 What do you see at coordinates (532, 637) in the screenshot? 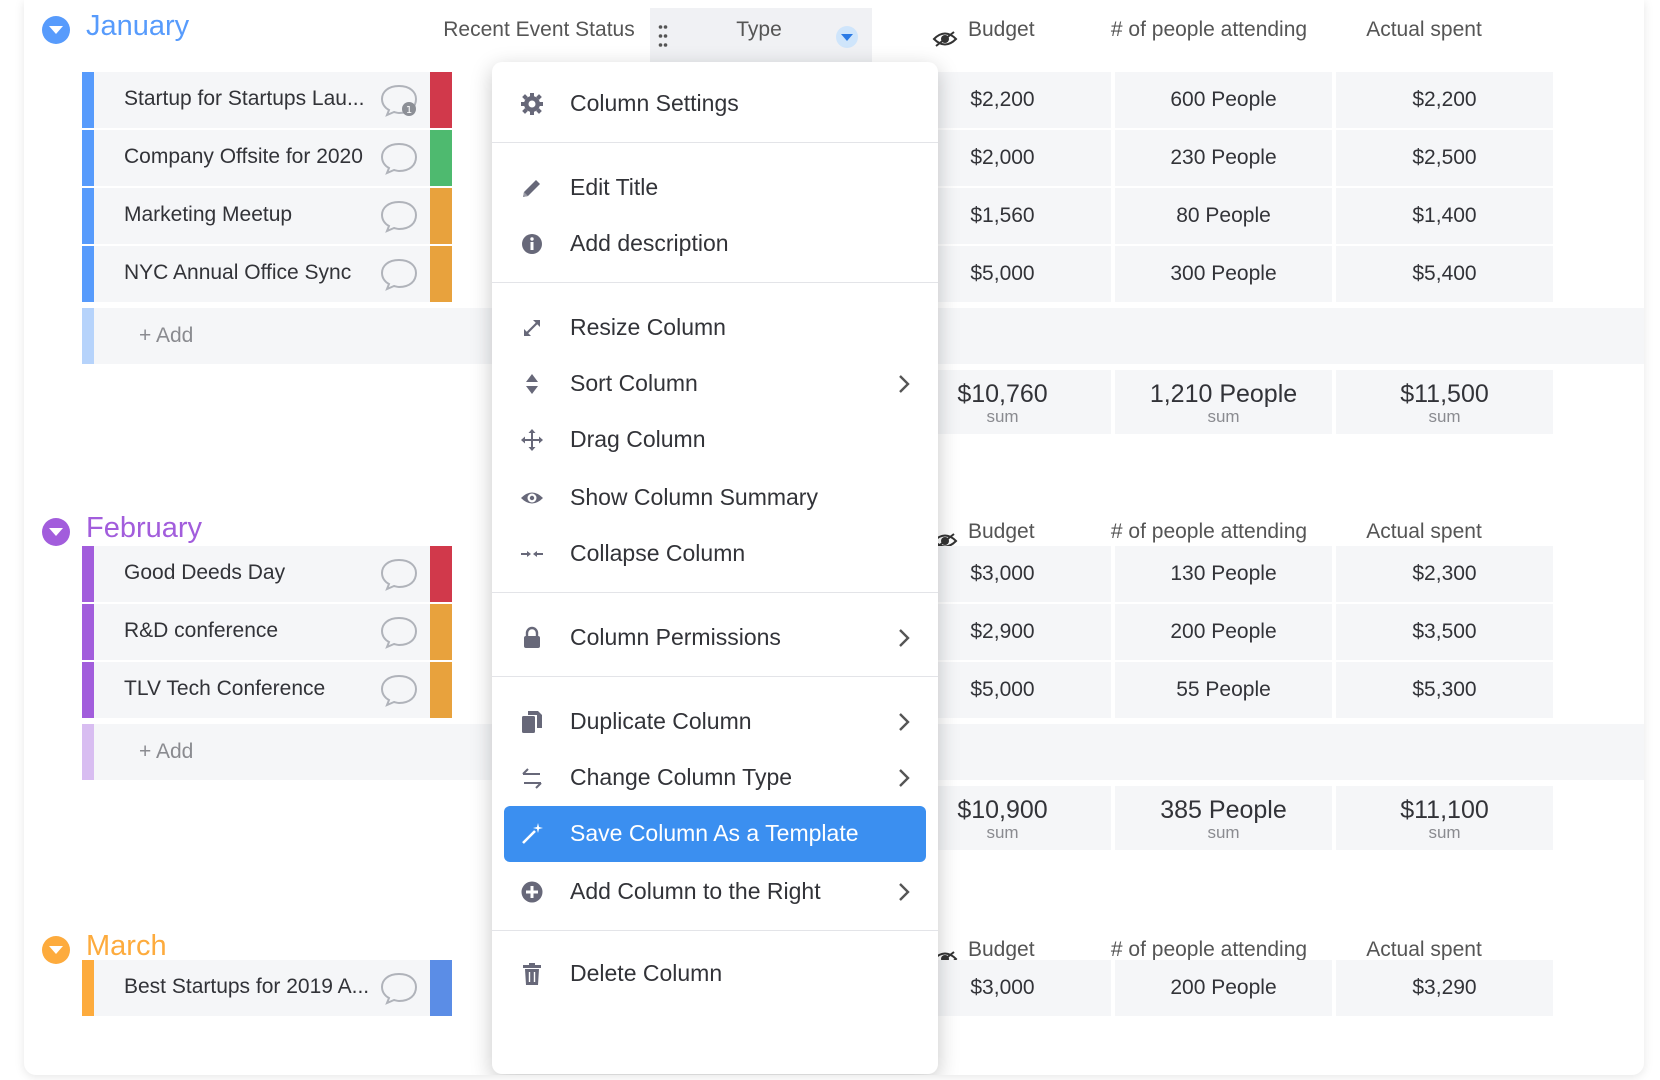
I see `lock-icon` at bounding box center [532, 637].